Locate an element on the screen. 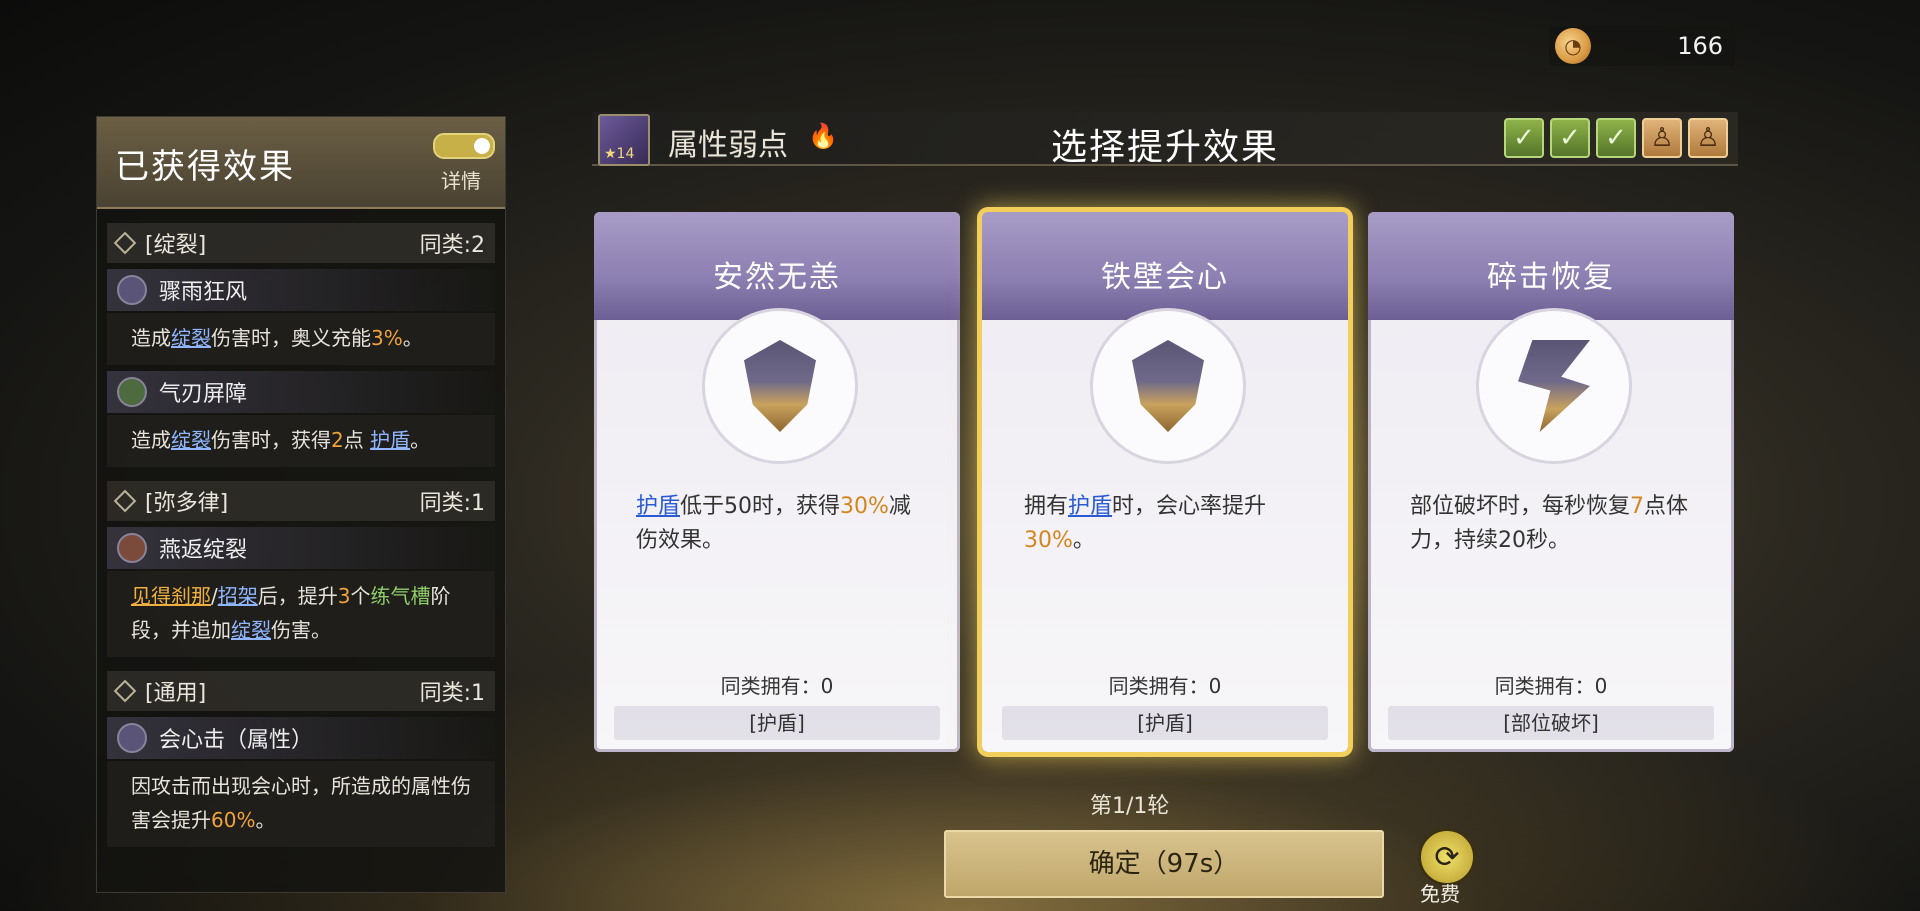 This screenshot has height=911, width=1920. keyword-link: 见得刹那 is located at coordinates (171, 596).